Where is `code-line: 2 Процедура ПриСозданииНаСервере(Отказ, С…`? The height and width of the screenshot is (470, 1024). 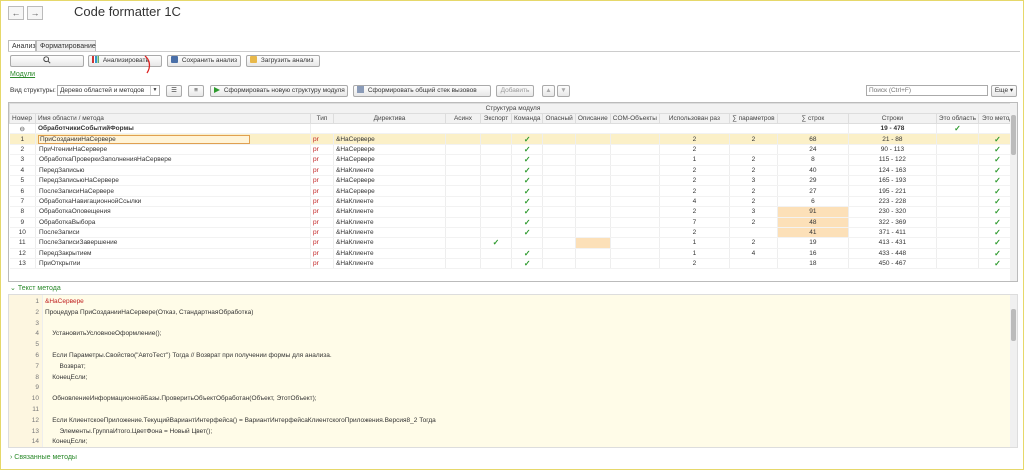
code-line: 2 Процедура ПриСозданииНаСервере(Отказ, С… is located at coordinates (509, 313).